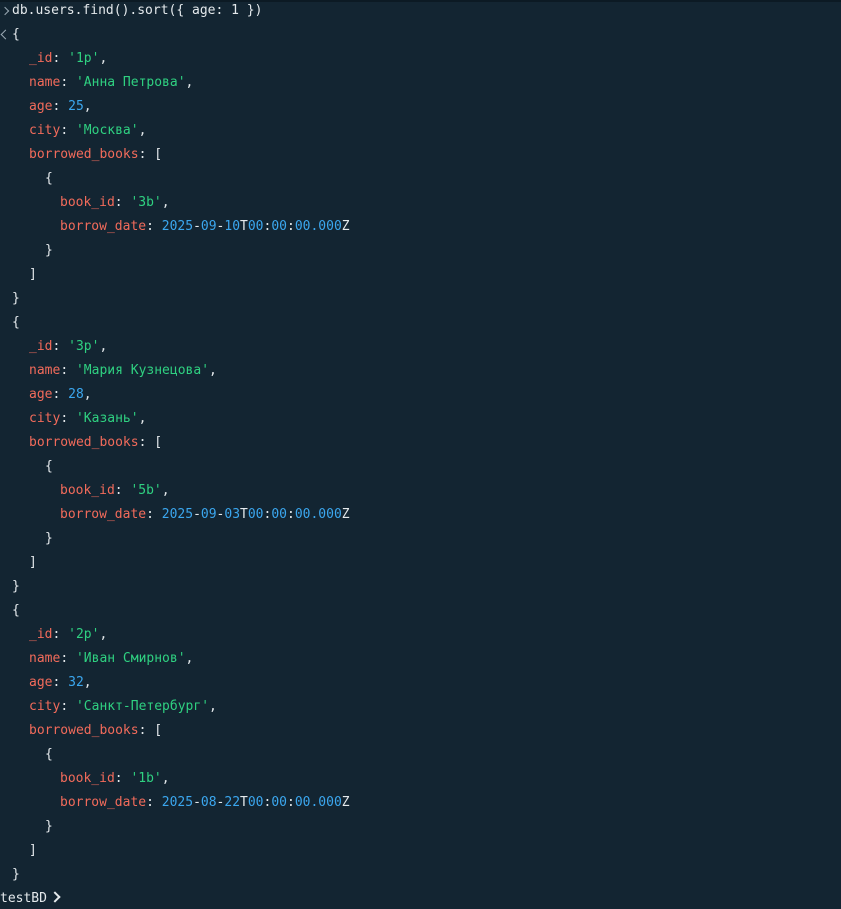 Image resolution: width=841 pixels, height=909 pixels. I want to click on field-value: 28, so click(76, 394).